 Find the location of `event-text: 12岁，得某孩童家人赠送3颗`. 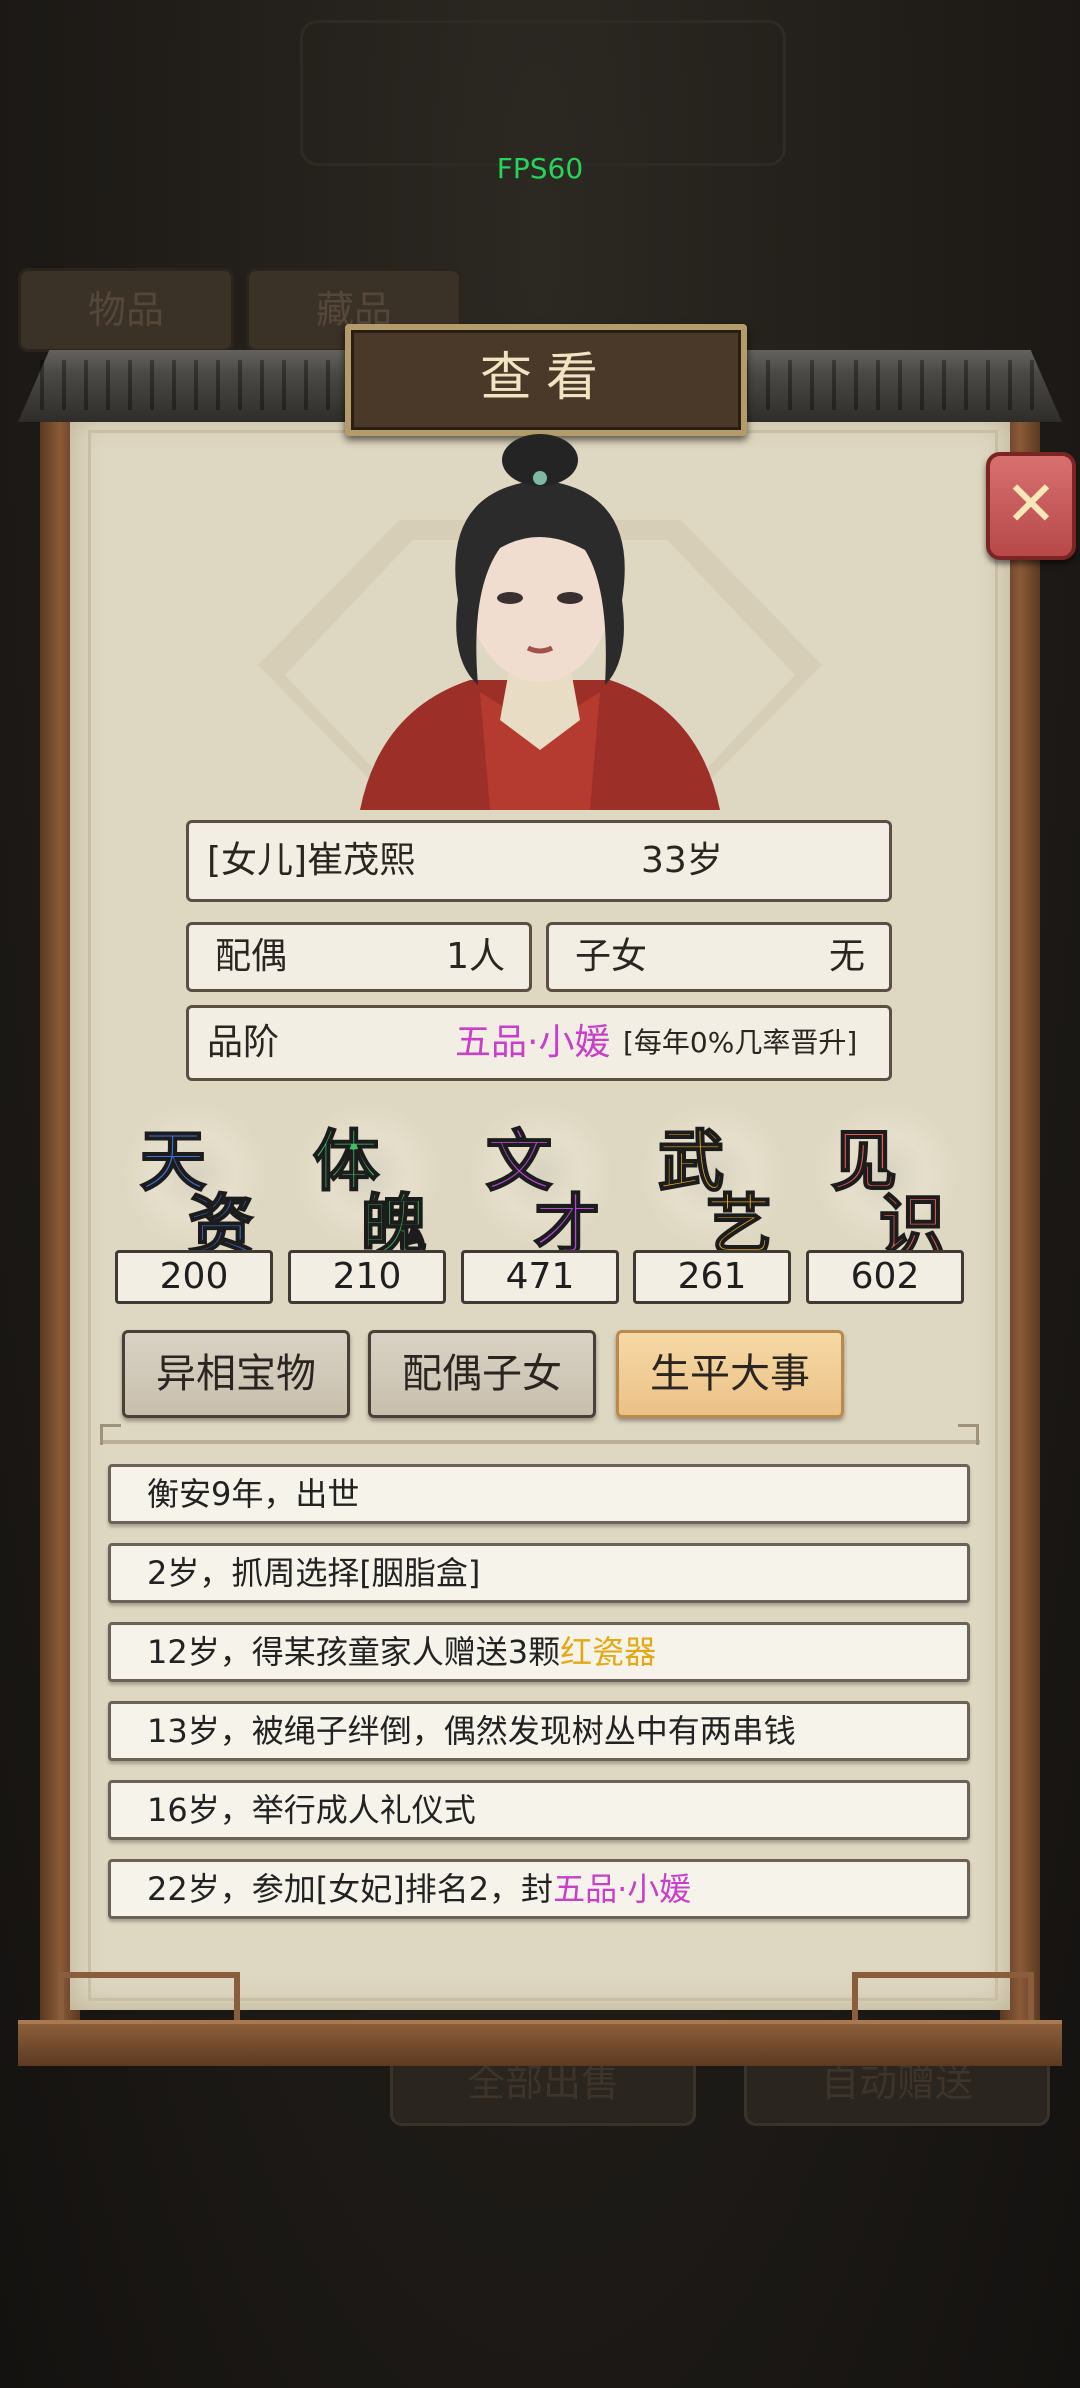

event-text: 12岁，得某孩童家人赠送3颗 is located at coordinates (354, 1652).